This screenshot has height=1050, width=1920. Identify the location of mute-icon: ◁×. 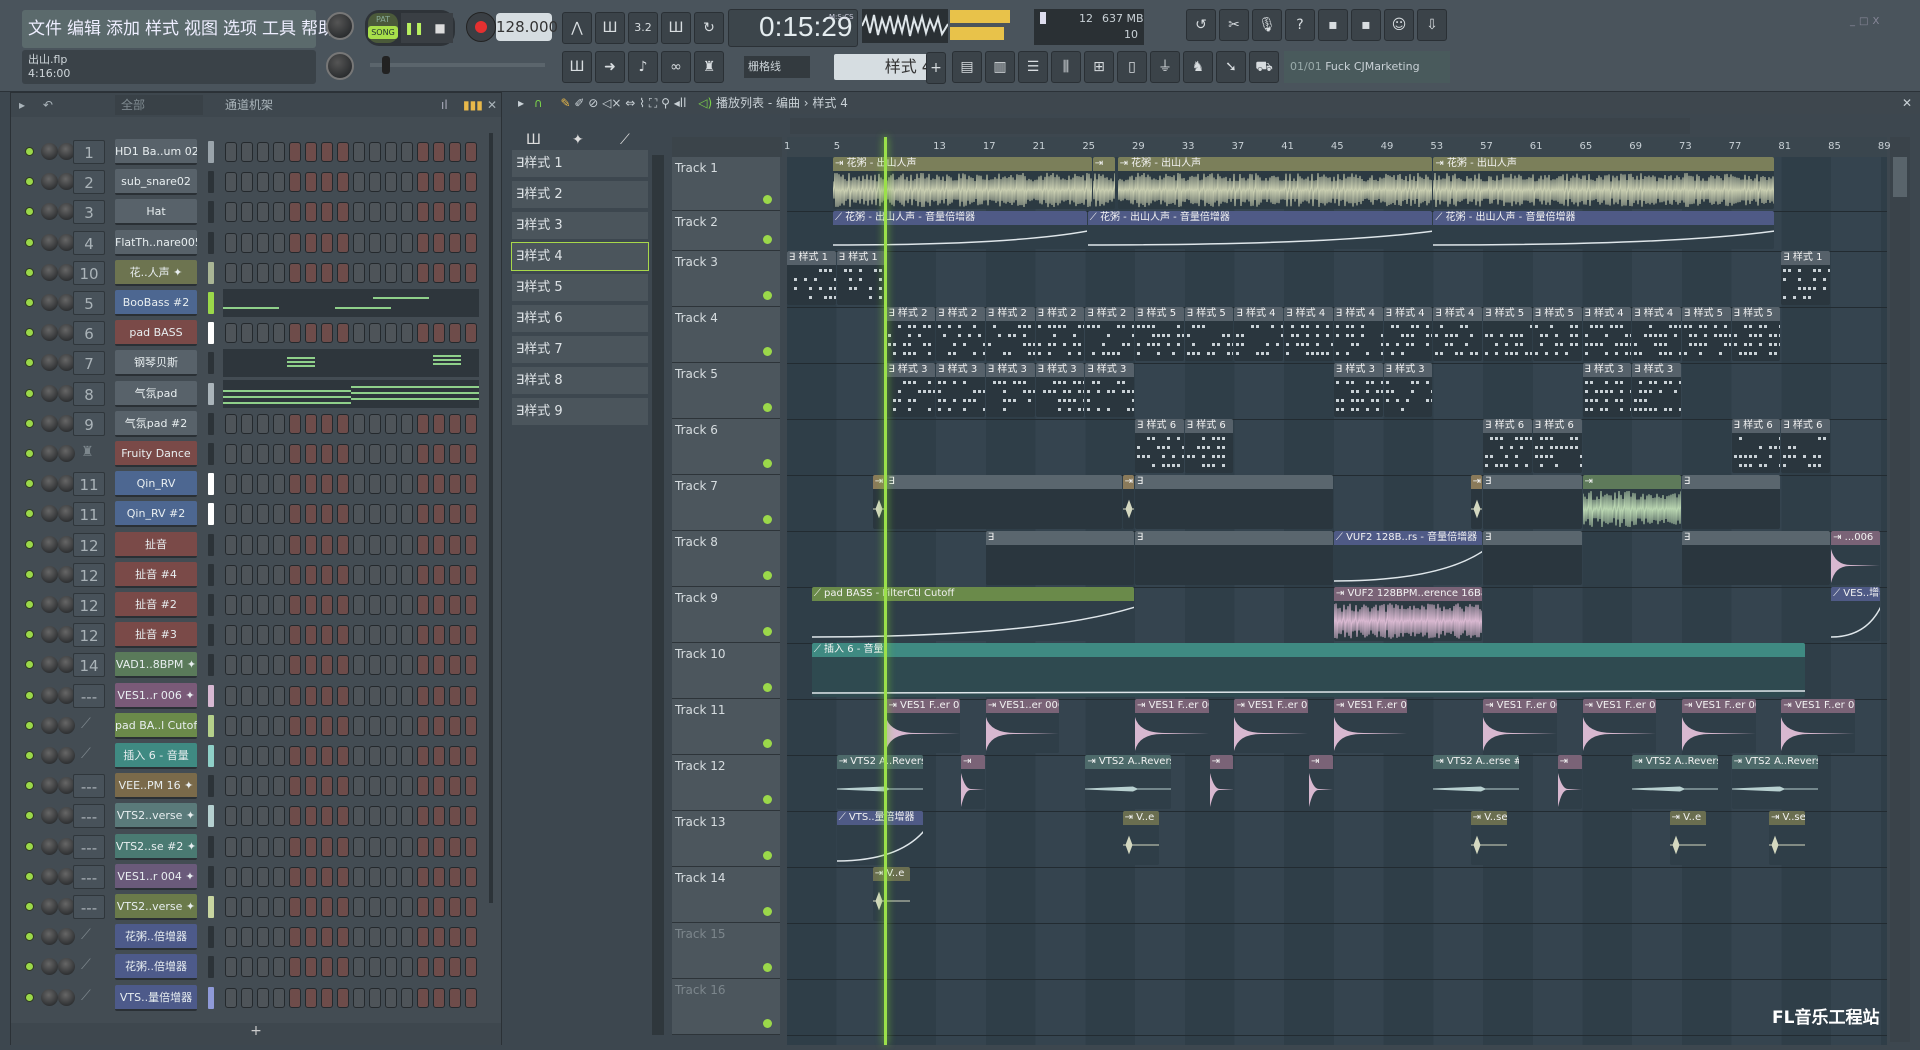
(611, 103).